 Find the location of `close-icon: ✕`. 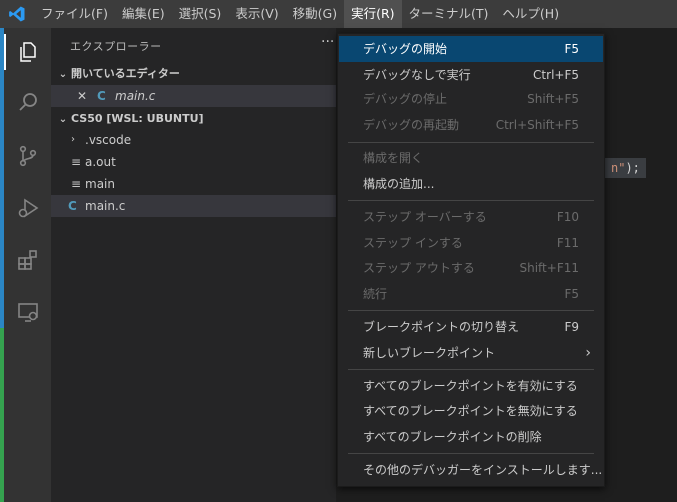

close-icon: ✕ is located at coordinates (82, 96).